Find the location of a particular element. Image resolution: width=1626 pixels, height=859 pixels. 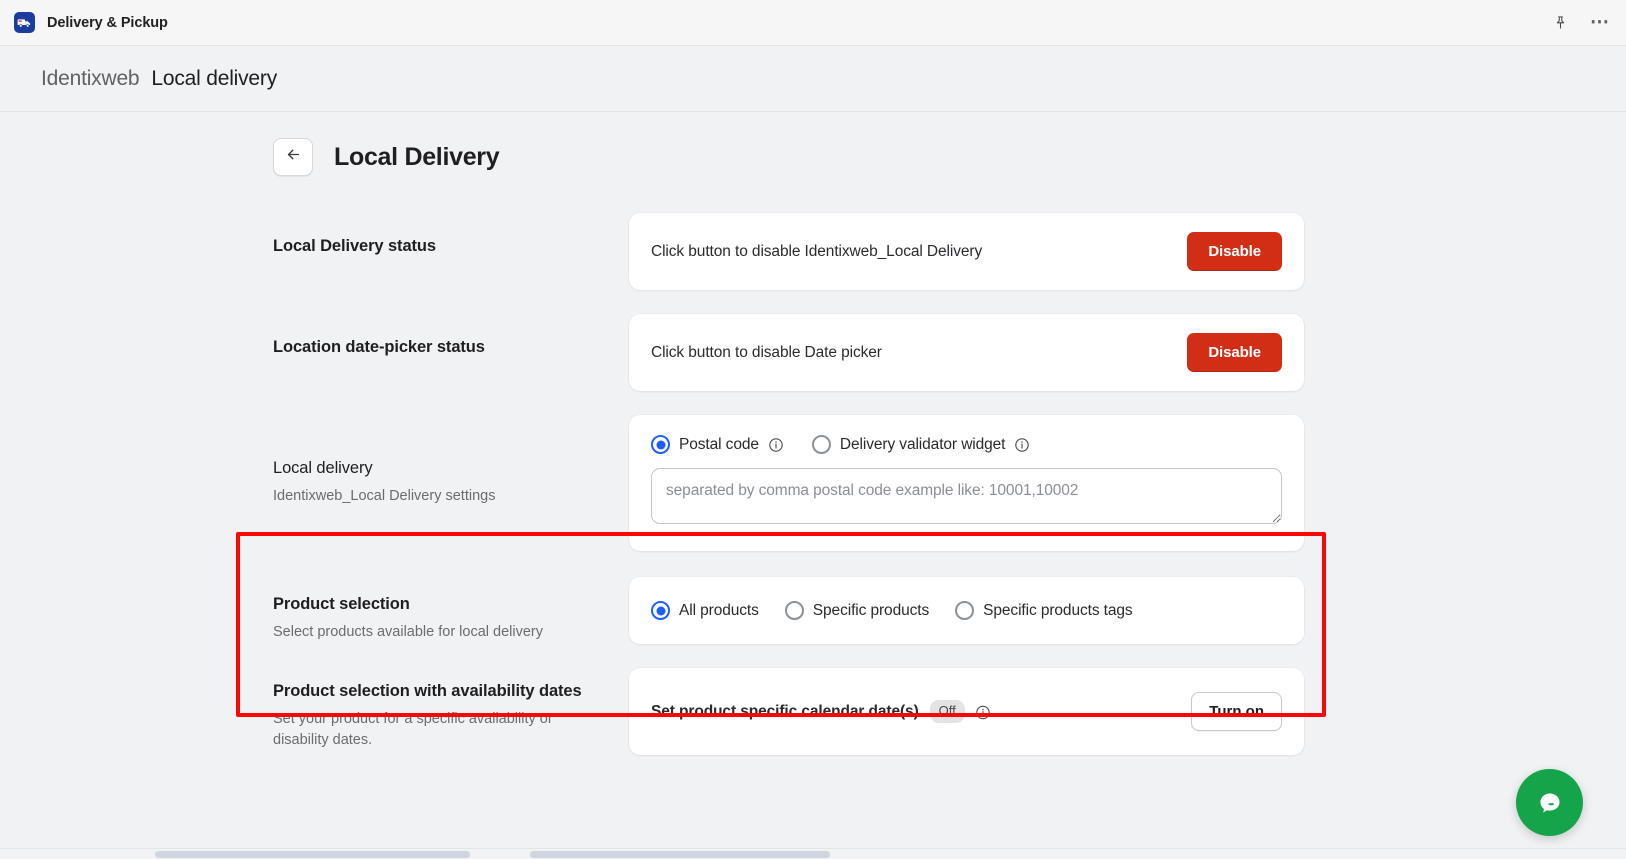

card-local-delivery: Postal code Delivery validator widget is located at coordinates (966, 483).